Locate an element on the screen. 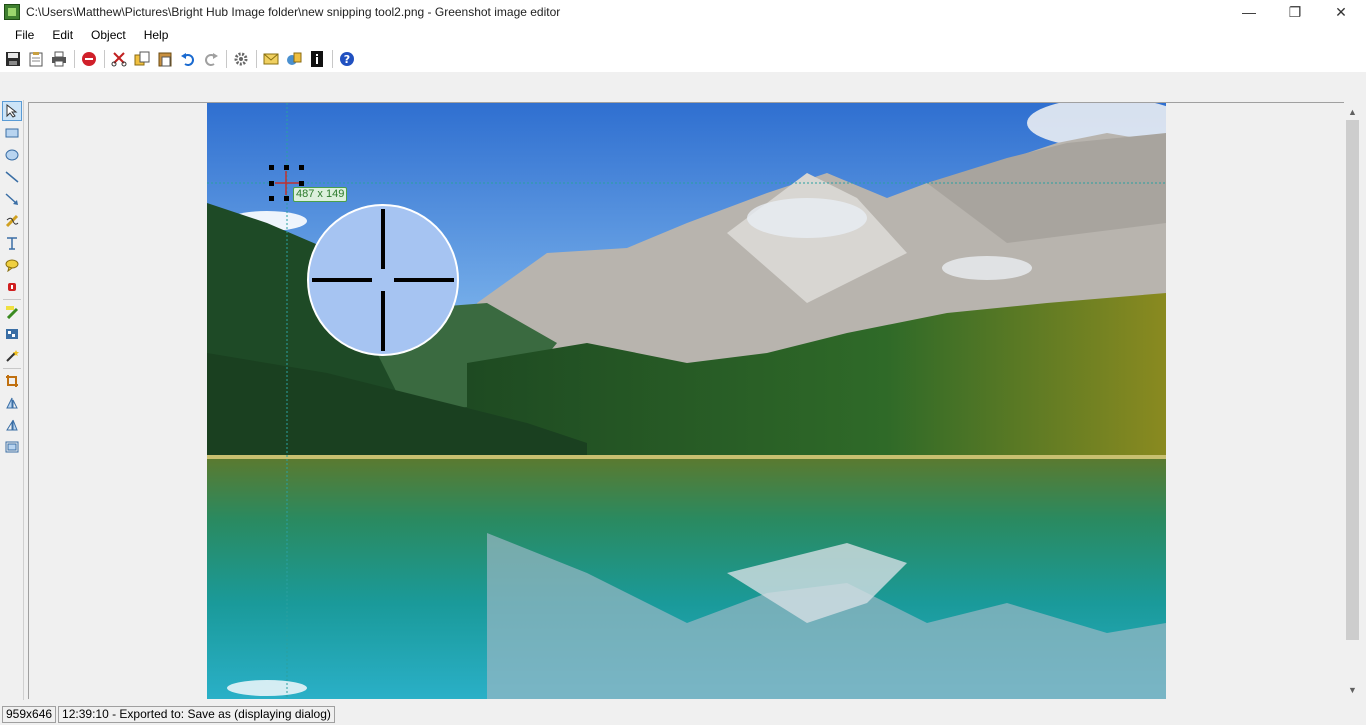 This screenshot has height=725, width=1366. rotate-ccw-icon is located at coordinates (12, 425).